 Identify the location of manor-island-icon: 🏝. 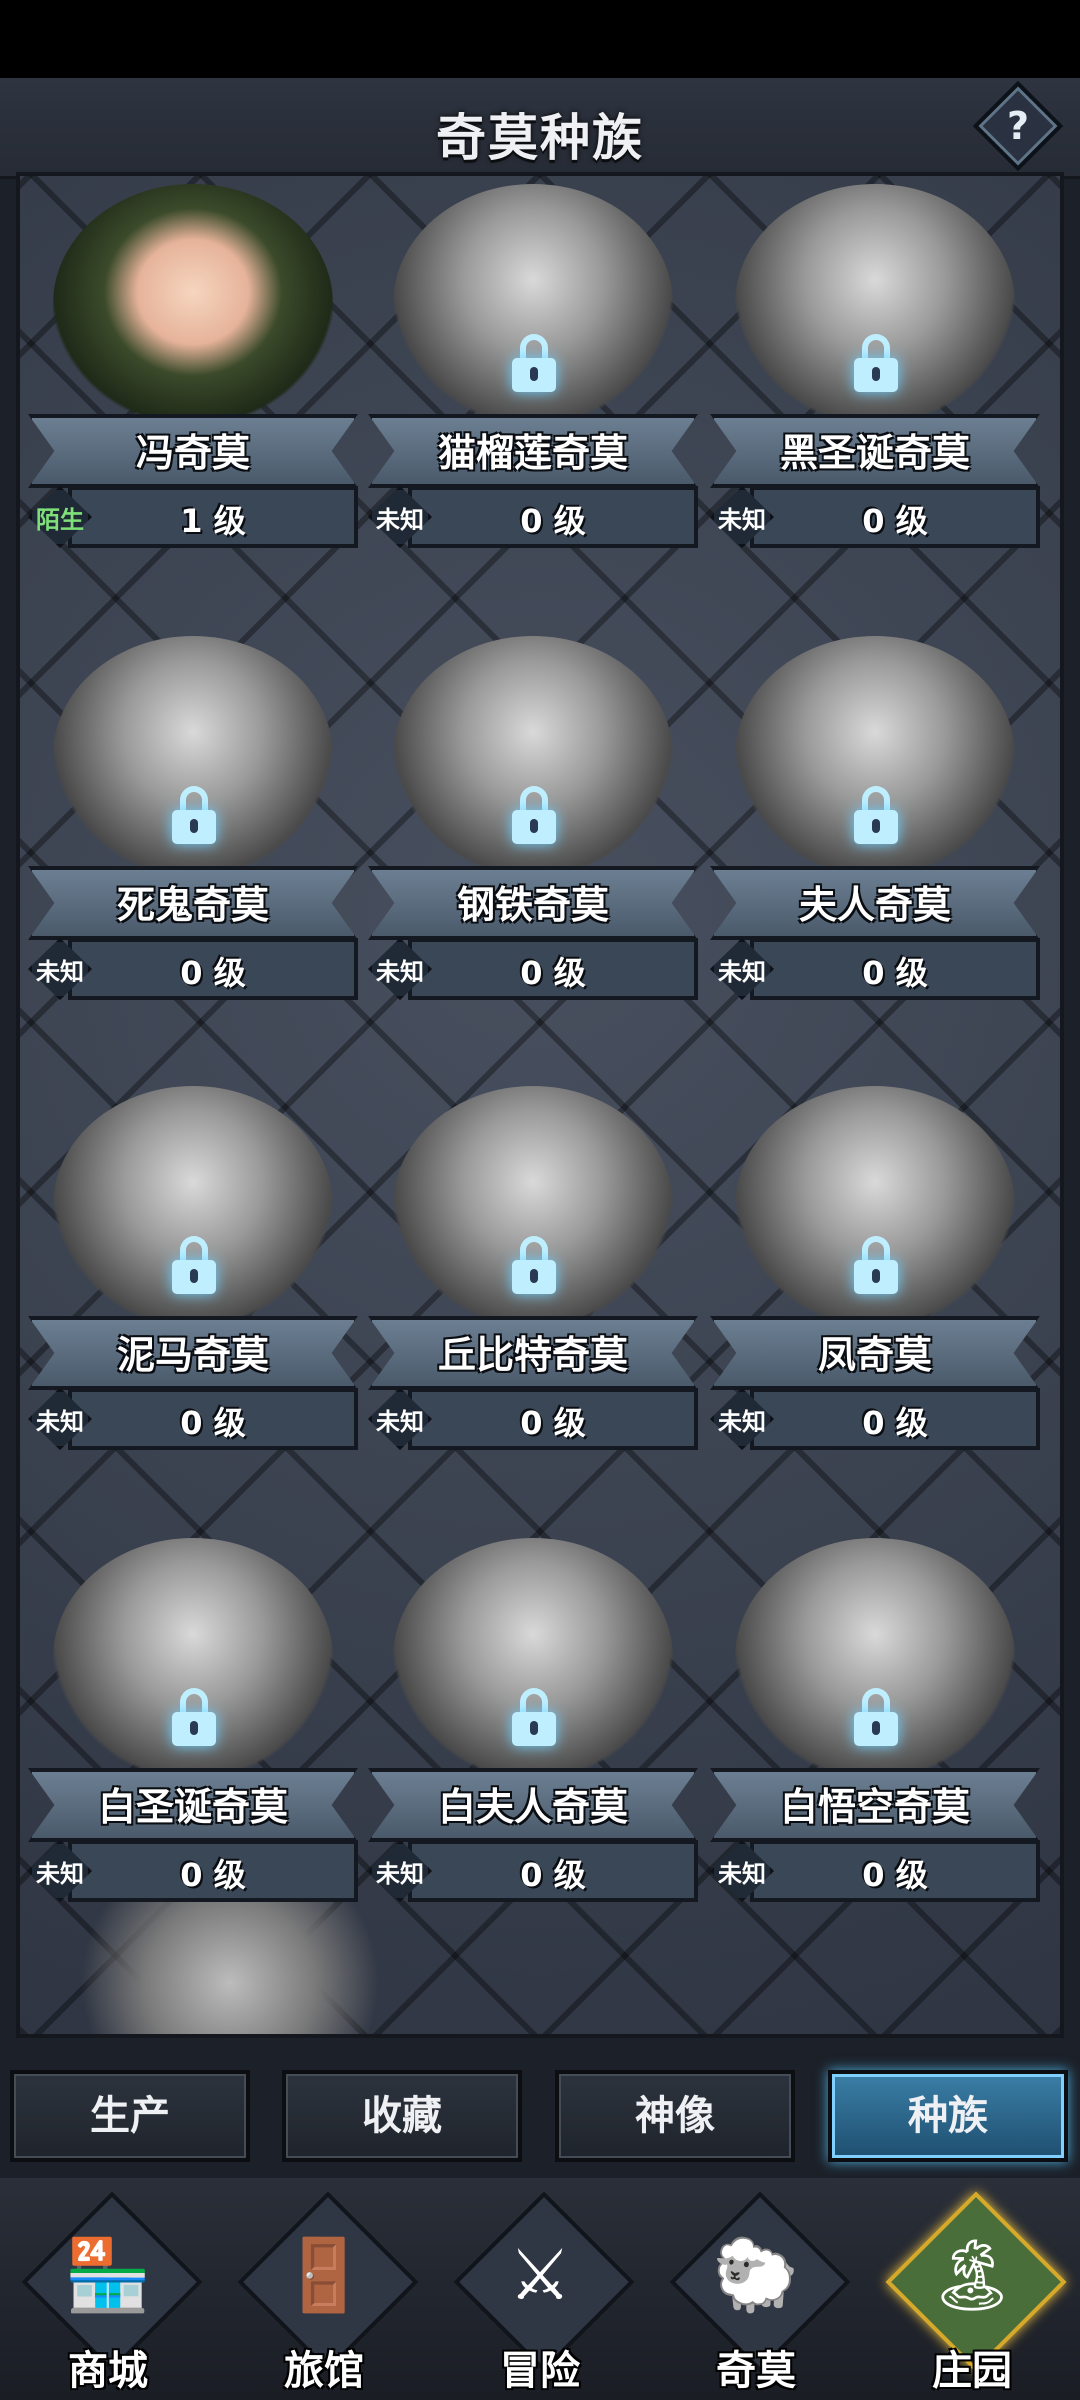
(972, 2275).